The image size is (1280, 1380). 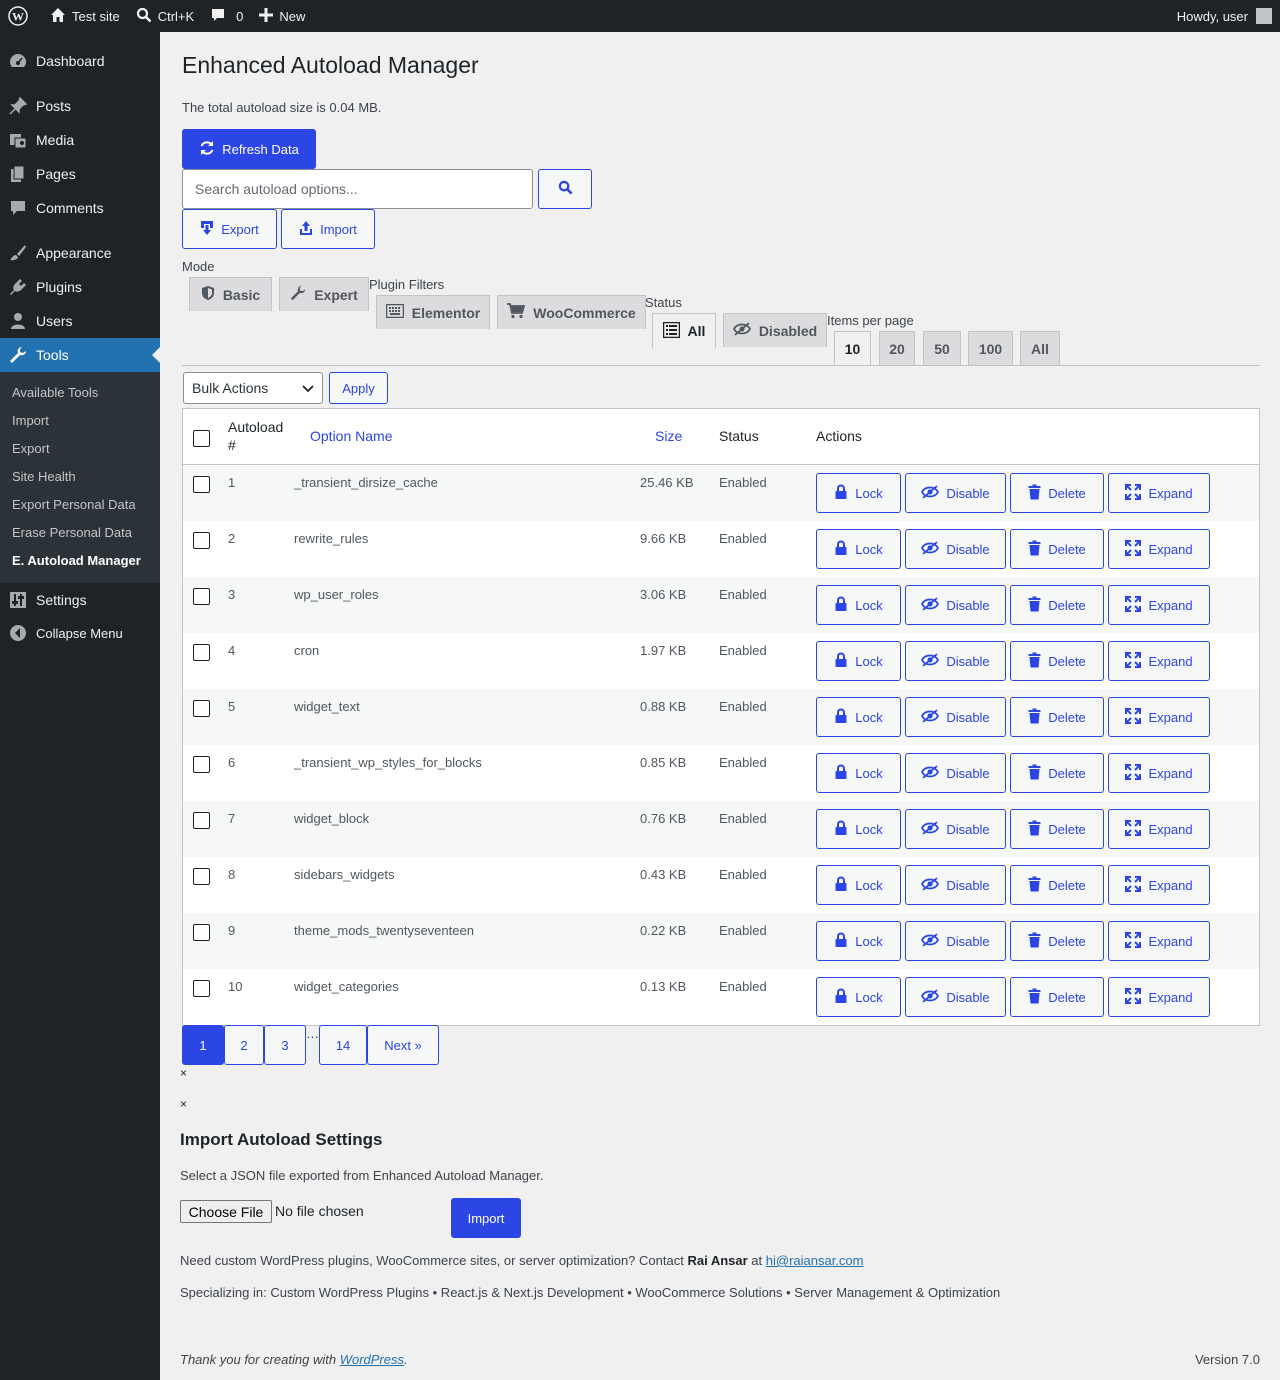 What do you see at coordinates (244, 1045) in the screenshot?
I see `page-2-button: 2` at bounding box center [244, 1045].